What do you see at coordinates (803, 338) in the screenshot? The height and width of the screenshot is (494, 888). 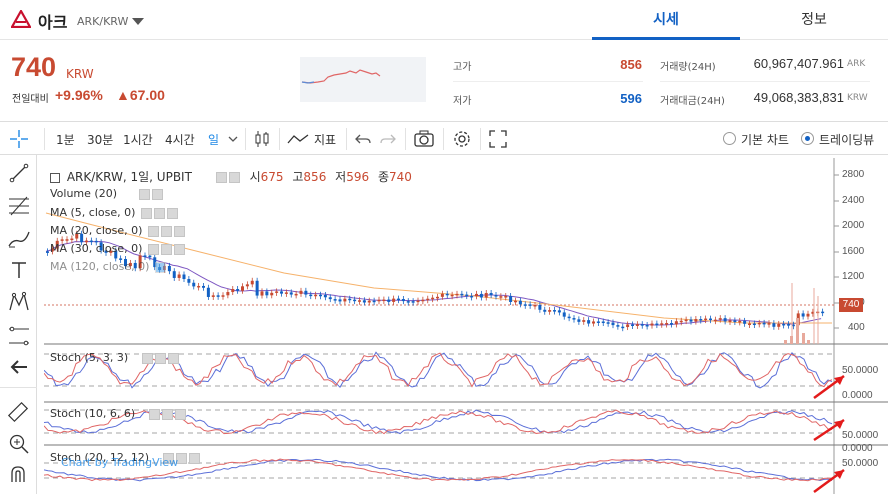 I see `volume-bar` at bounding box center [803, 338].